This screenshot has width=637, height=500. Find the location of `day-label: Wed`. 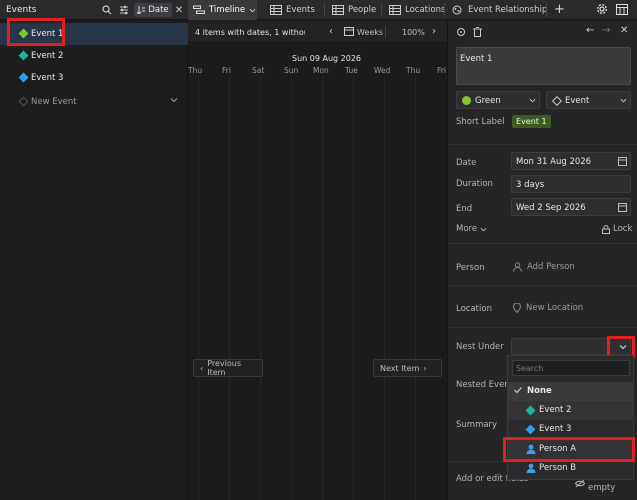

day-label: Wed is located at coordinates (382, 70).